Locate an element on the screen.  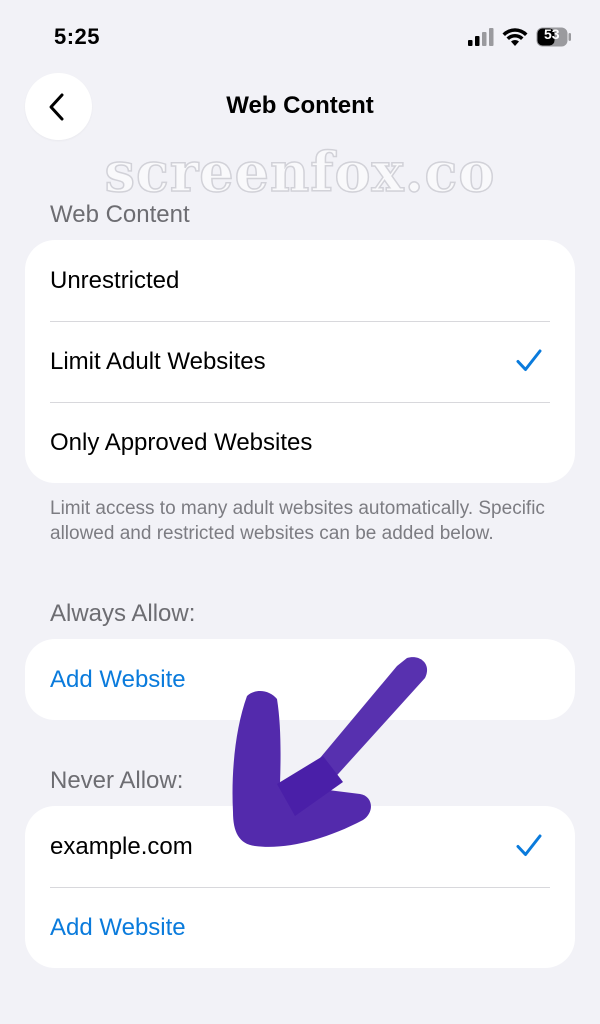
status-time: 5:25 is located at coordinates (77, 36).